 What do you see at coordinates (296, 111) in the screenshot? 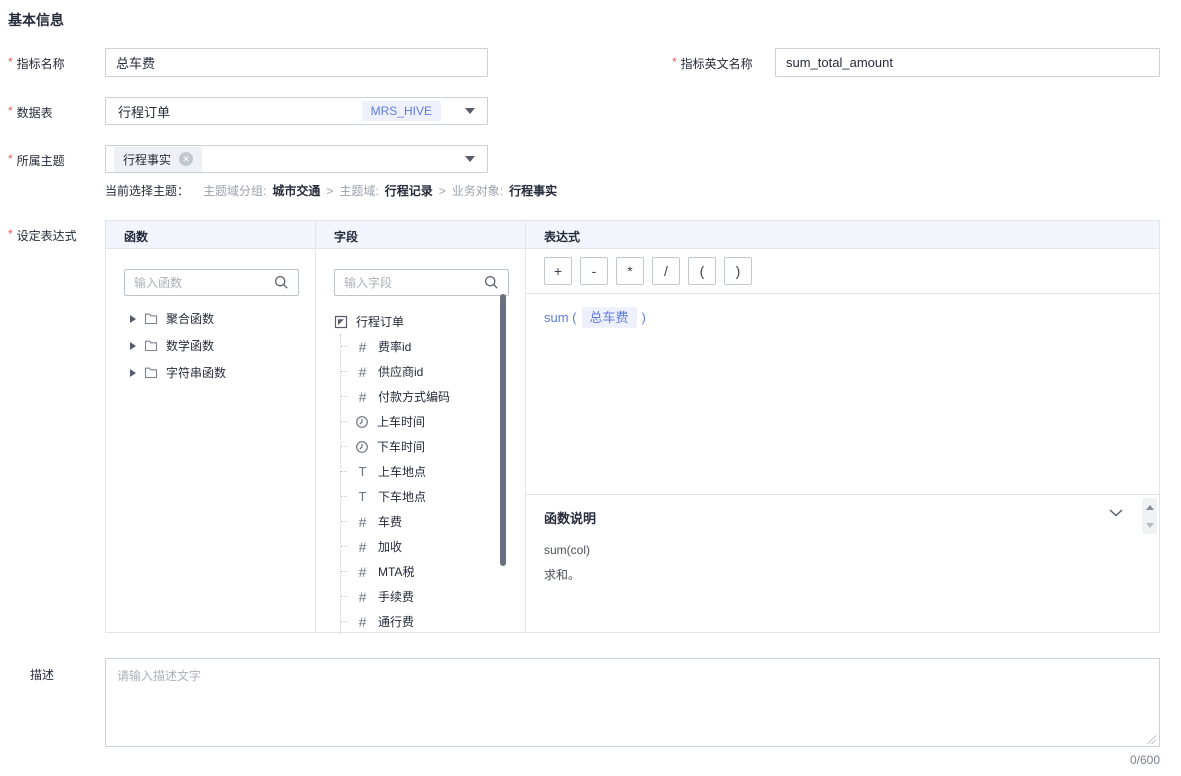
I see `data-table-select: 行程订单 MRS_HIVE` at bounding box center [296, 111].